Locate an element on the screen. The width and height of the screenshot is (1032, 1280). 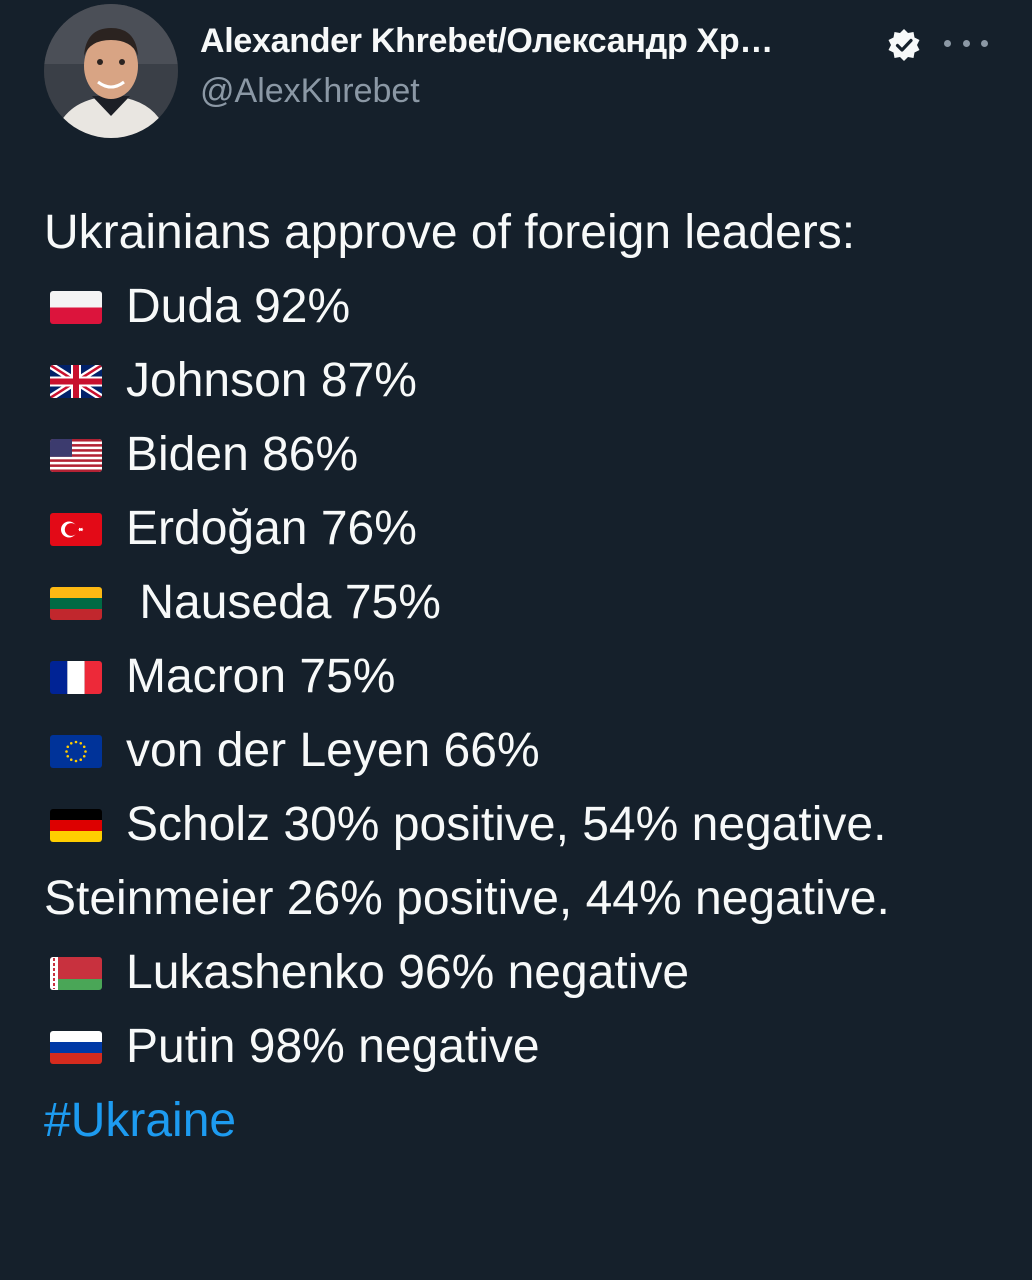
list-item-text: Macron 75% is located at coordinates (261, 676).